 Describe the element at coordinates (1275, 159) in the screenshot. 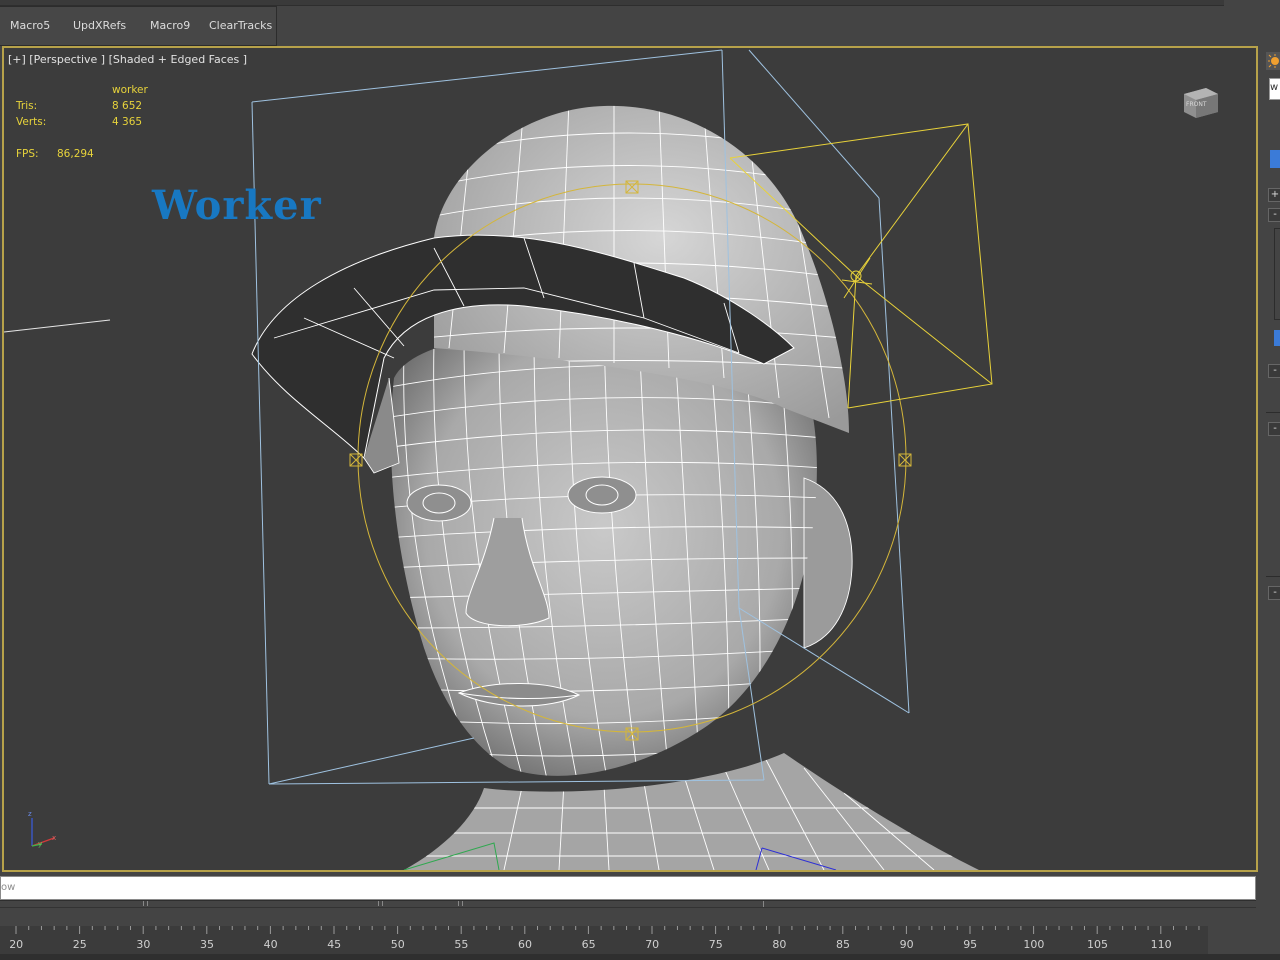

I see `object-color-swatch` at that location.